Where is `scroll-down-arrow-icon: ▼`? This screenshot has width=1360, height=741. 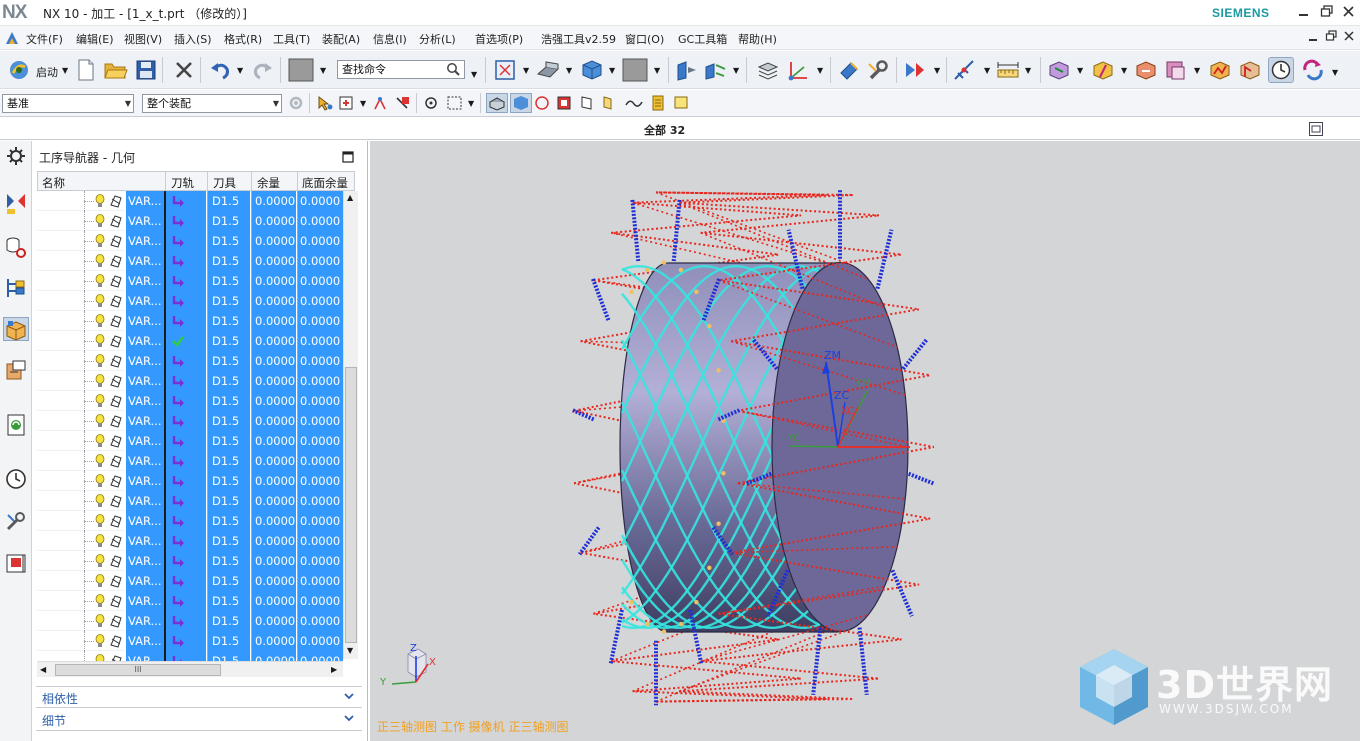
scroll-down-arrow-icon: ▼ is located at coordinates (350, 650).